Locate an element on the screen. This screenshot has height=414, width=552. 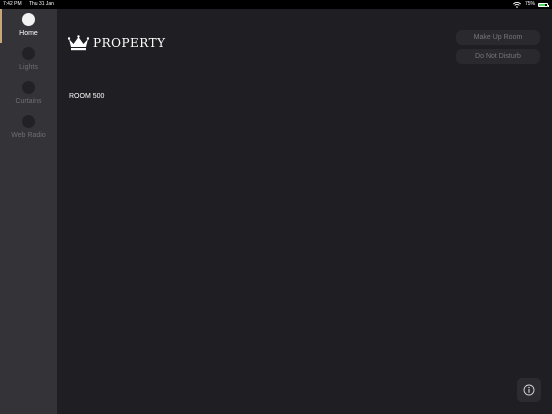
lights-icon is located at coordinates (28, 53).